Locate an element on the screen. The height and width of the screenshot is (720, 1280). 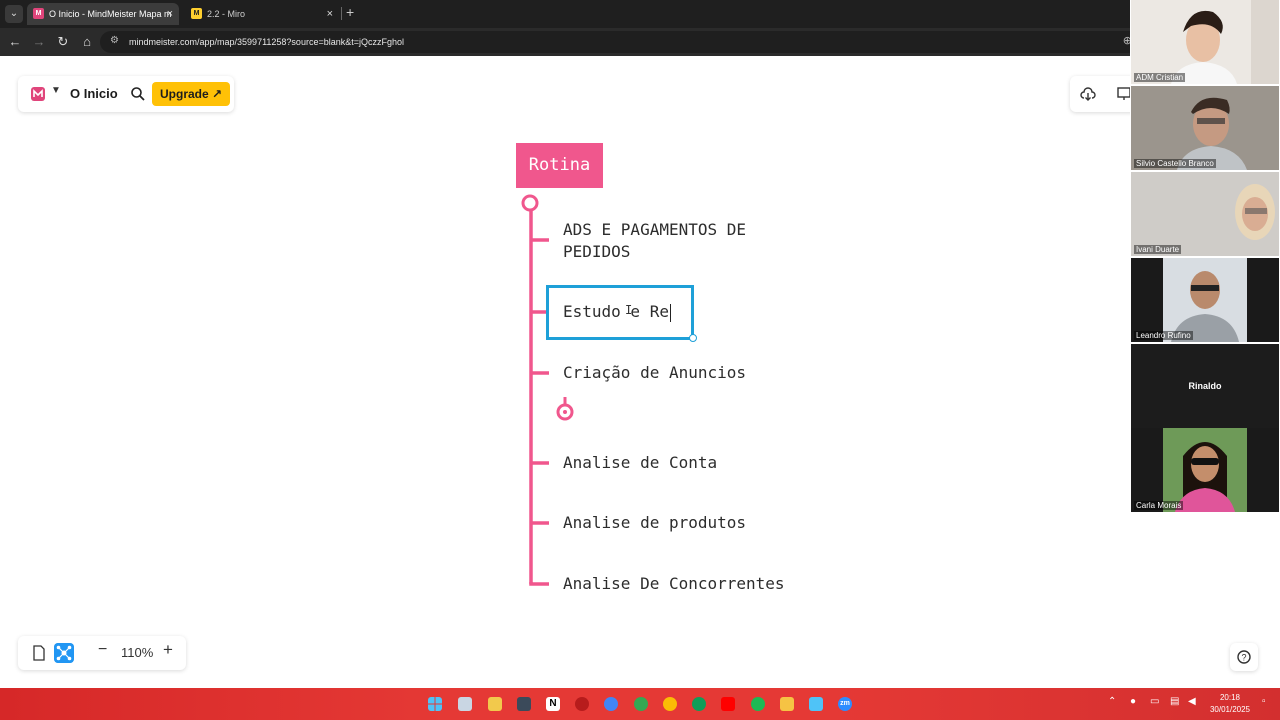
participant-tile: Rinaldo is located at coordinates (1205, 386).